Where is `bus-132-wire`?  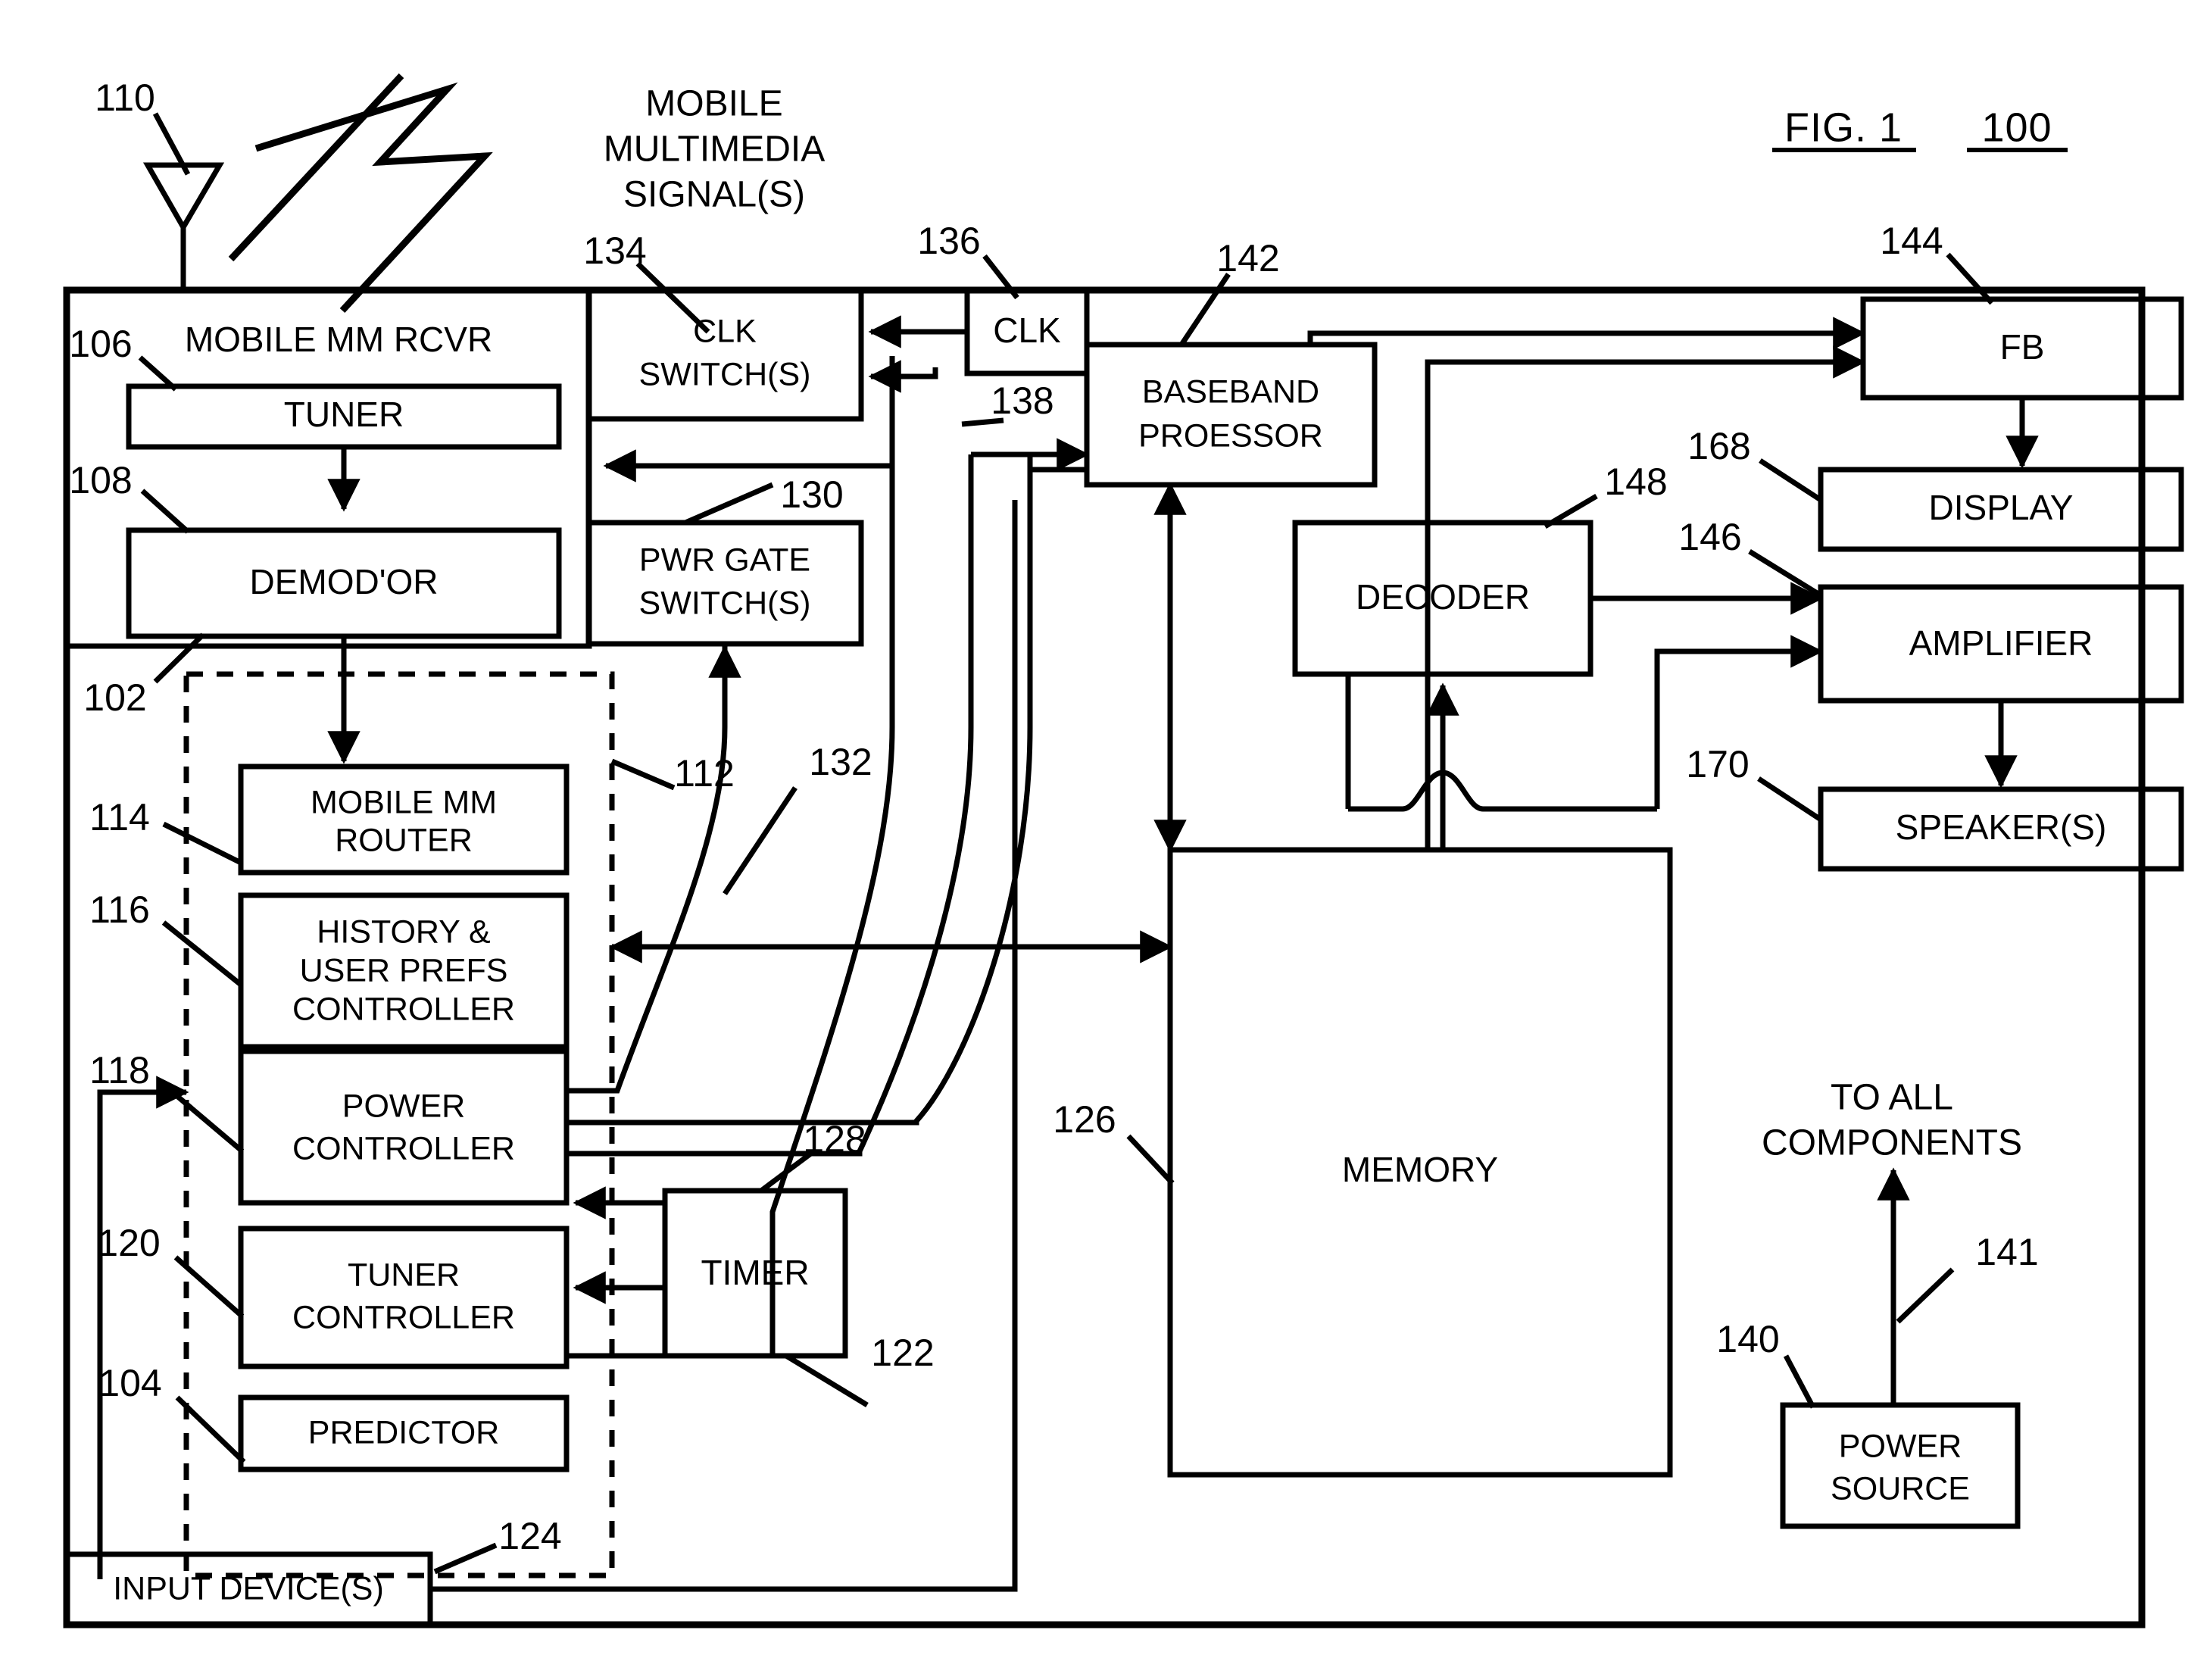
bus-132-wire is located at coordinates (647, 869).